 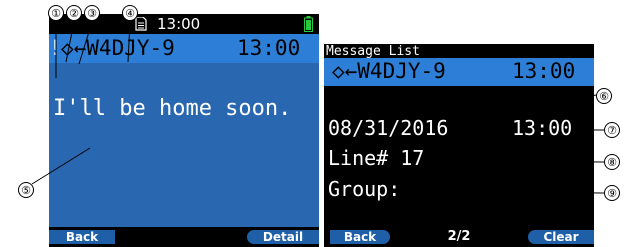 What do you see at coordinates (612, 193) in the screenshot?
I see `callout-9: ⑨` at bounding box center [612, 193].